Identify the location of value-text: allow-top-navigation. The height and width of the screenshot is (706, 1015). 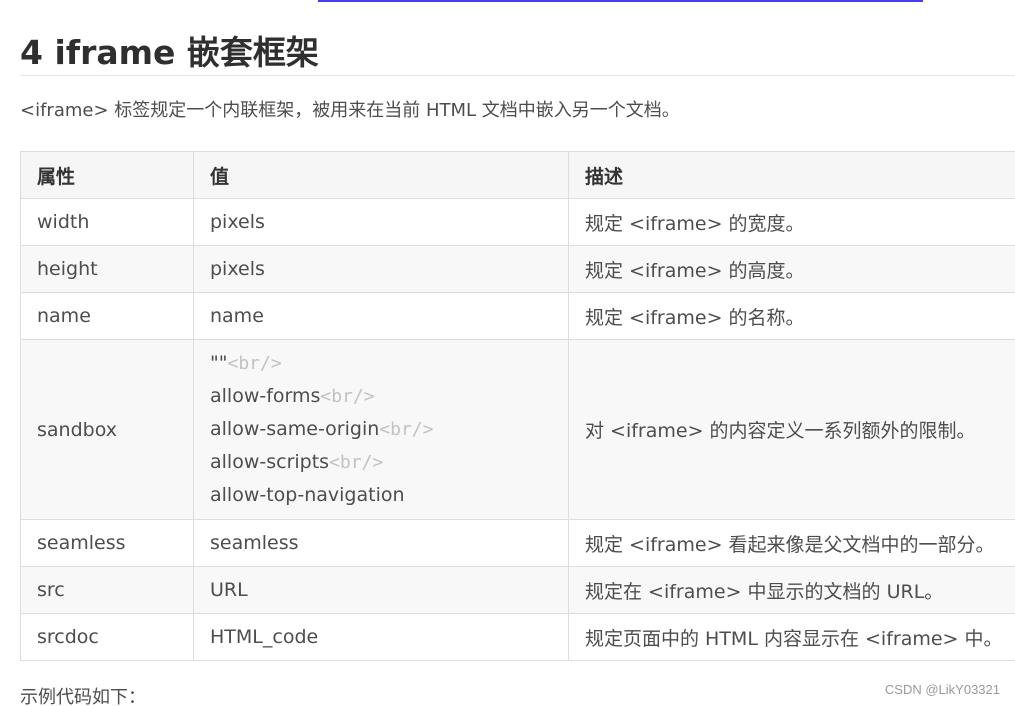
(307, 495).